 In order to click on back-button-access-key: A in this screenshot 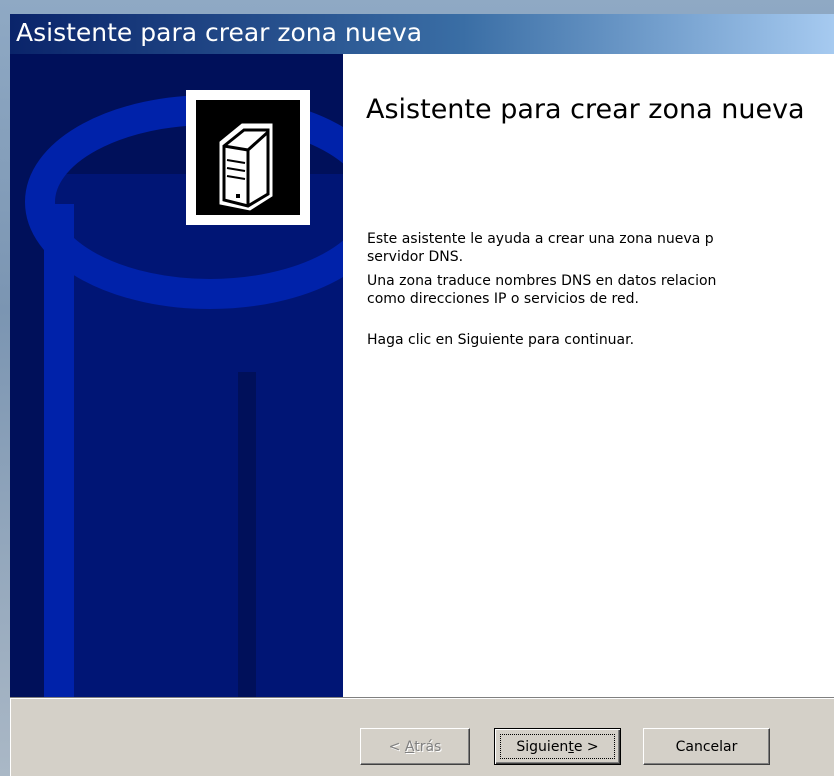, I will do `click(409, 747)`.